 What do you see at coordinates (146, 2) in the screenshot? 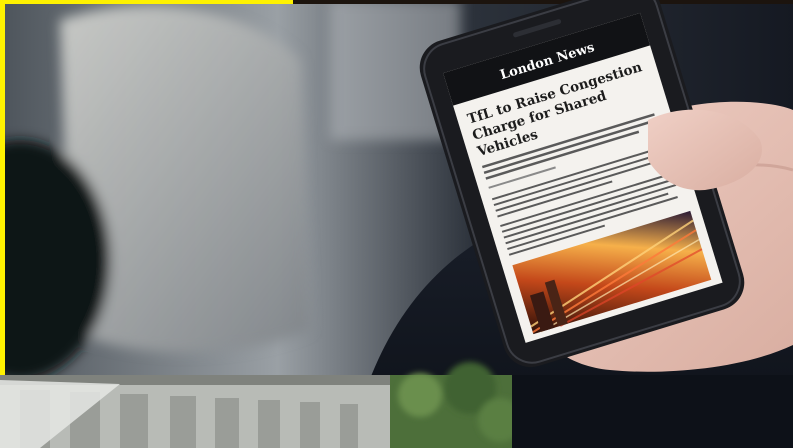
I see `yellow-frame-top` at bounding box center [146, 2].